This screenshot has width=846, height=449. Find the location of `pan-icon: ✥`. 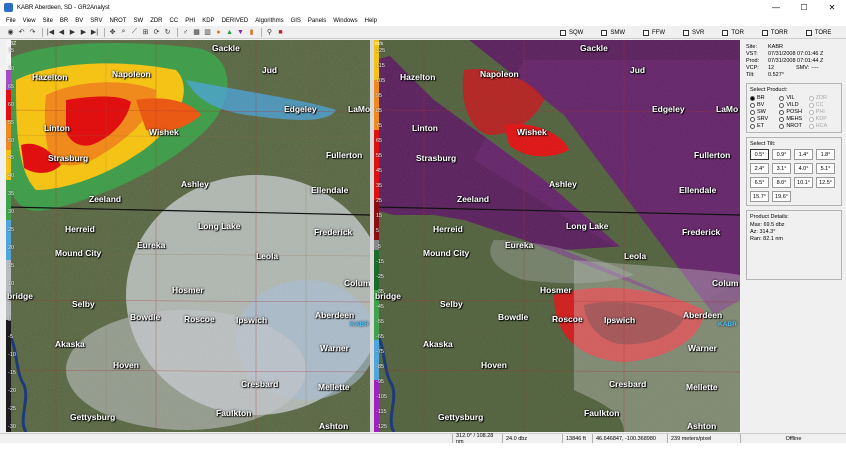

pan-icon: ✥ is located at coordinates (112, 32).